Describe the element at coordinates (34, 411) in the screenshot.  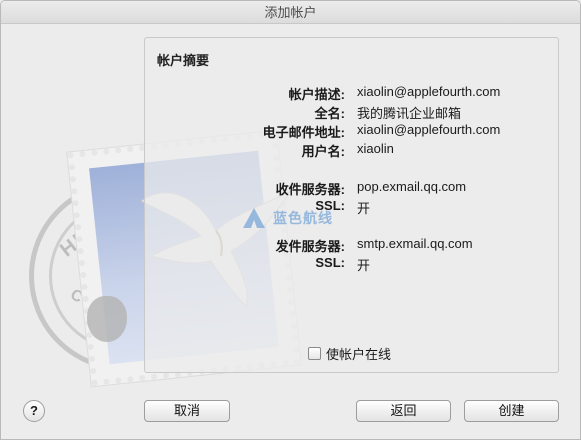
I see `help-button: ?` at that location.